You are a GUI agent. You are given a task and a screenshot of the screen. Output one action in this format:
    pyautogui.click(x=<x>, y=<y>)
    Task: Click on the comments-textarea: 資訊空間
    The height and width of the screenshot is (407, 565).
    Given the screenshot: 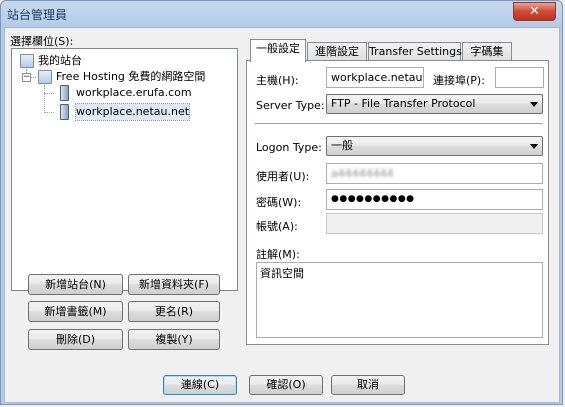 What is the action you would take?
    pyautogui.click(x=399, y=300)
    